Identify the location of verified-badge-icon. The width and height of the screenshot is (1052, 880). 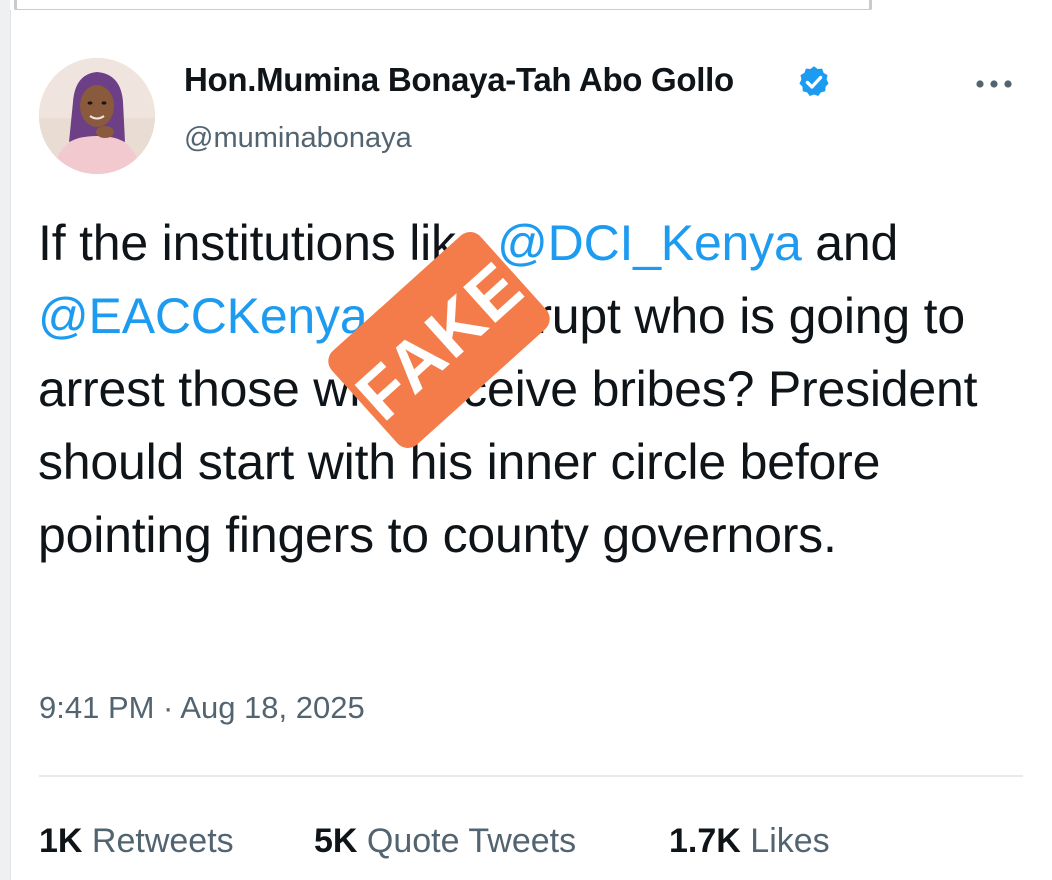
(814, 81).